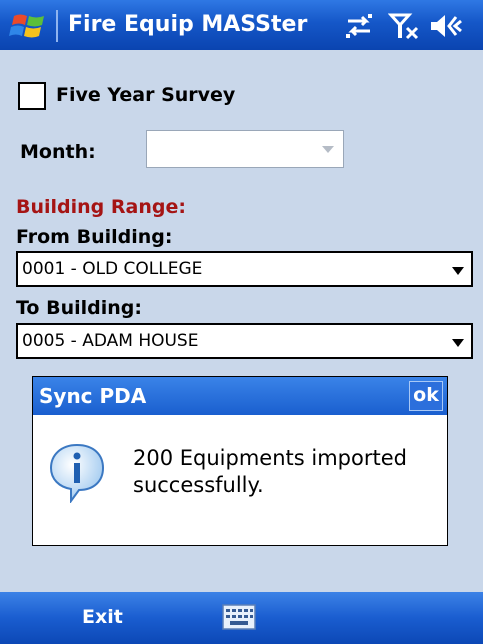  I want to click on app-title: Fire Equip MASSter, so click(188, 24).